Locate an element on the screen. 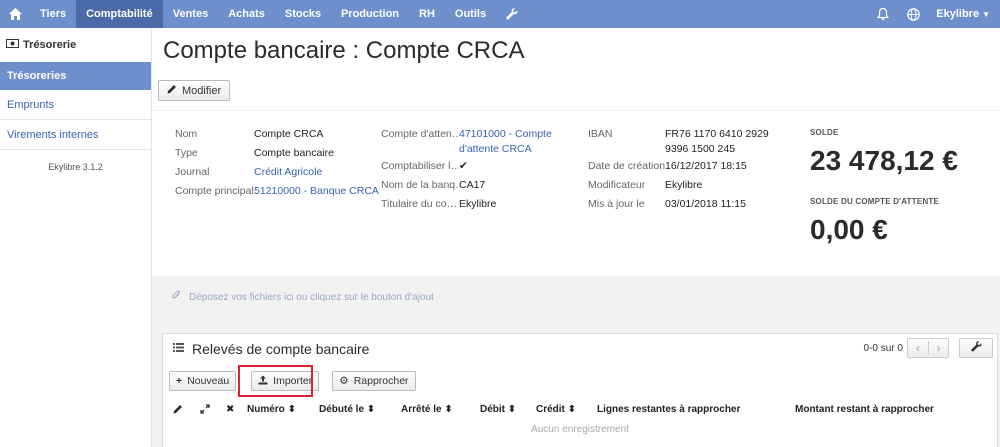 The width and height of the screenshot is (1000, 447). solde-label: SOLDE is located at coordinates (824, 132).